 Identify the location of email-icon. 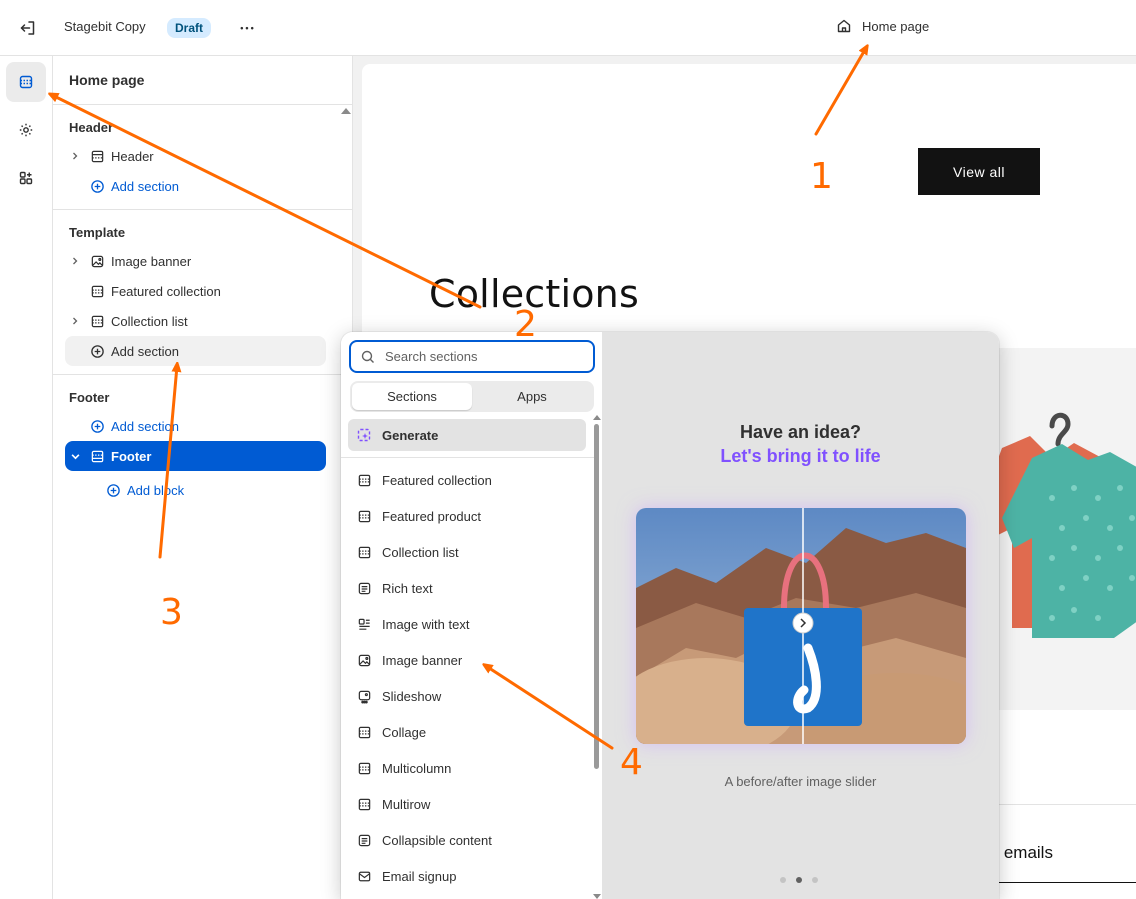
(364, 876).